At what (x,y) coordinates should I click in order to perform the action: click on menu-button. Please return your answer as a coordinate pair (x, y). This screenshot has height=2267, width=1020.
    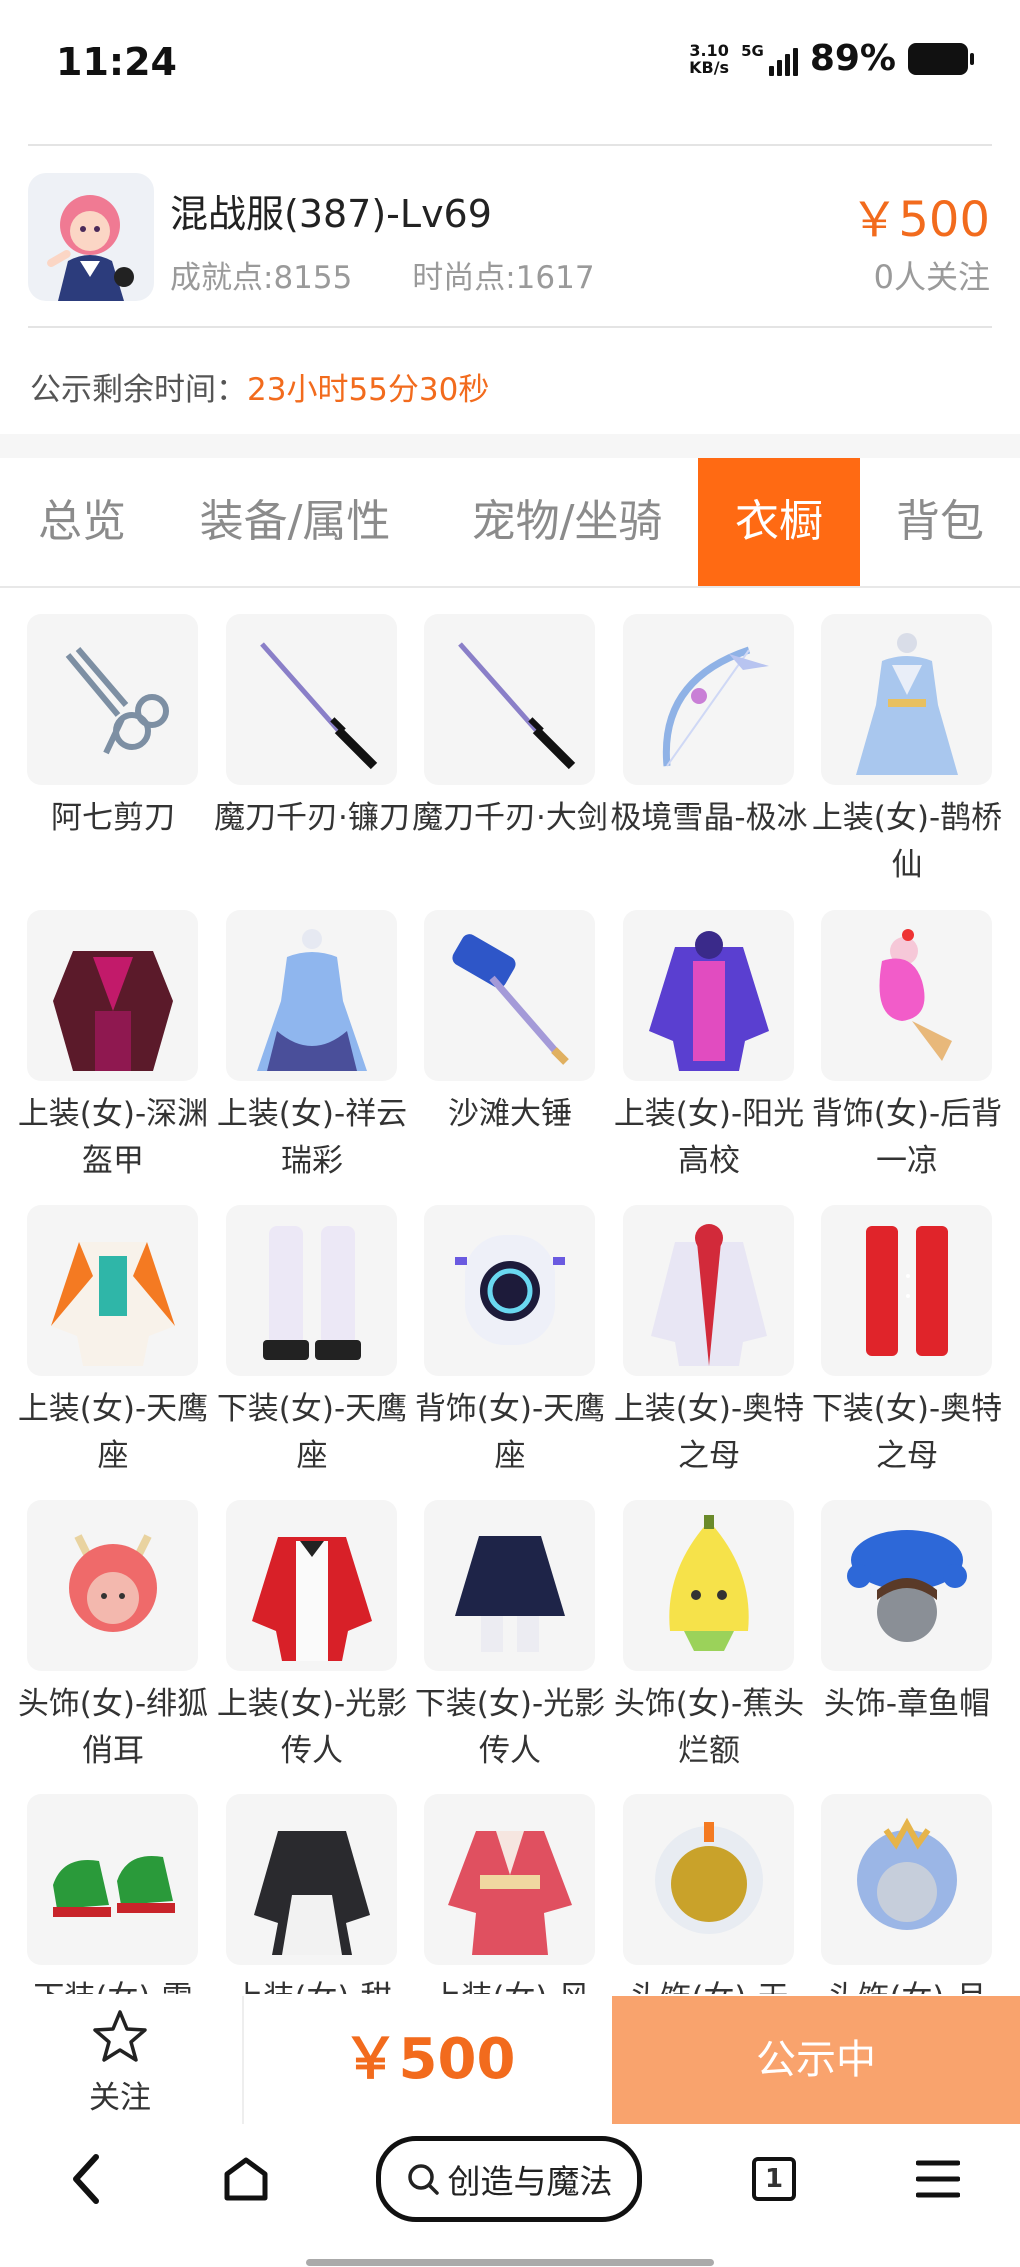
    Looking at the image, I should click on (938, 2179).